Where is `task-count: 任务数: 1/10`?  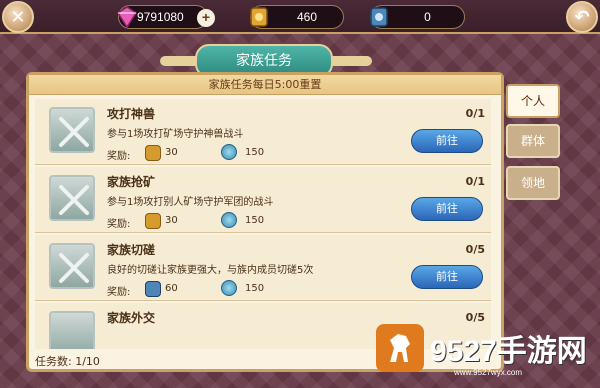 task-count: 任务数: 1/10 is located at coordinates (67, 361).